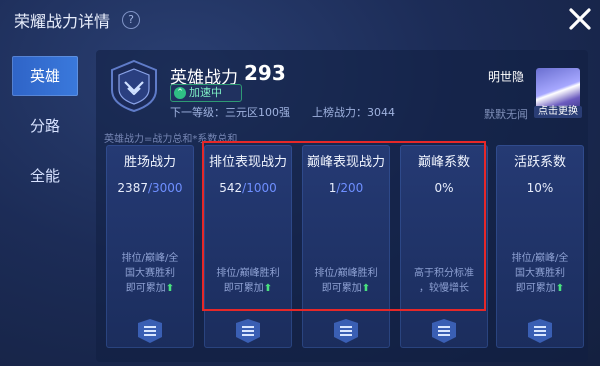 The width and height of the screenshot is (600, 366). Describe the element at coordinates (580, 19) in the screenshot. I see `close-icon` at that location.